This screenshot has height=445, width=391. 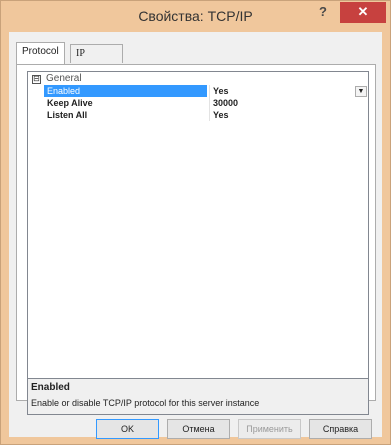 I want to click on property-row-listen-all: Listen All Yes, so click(x=198, y=115).